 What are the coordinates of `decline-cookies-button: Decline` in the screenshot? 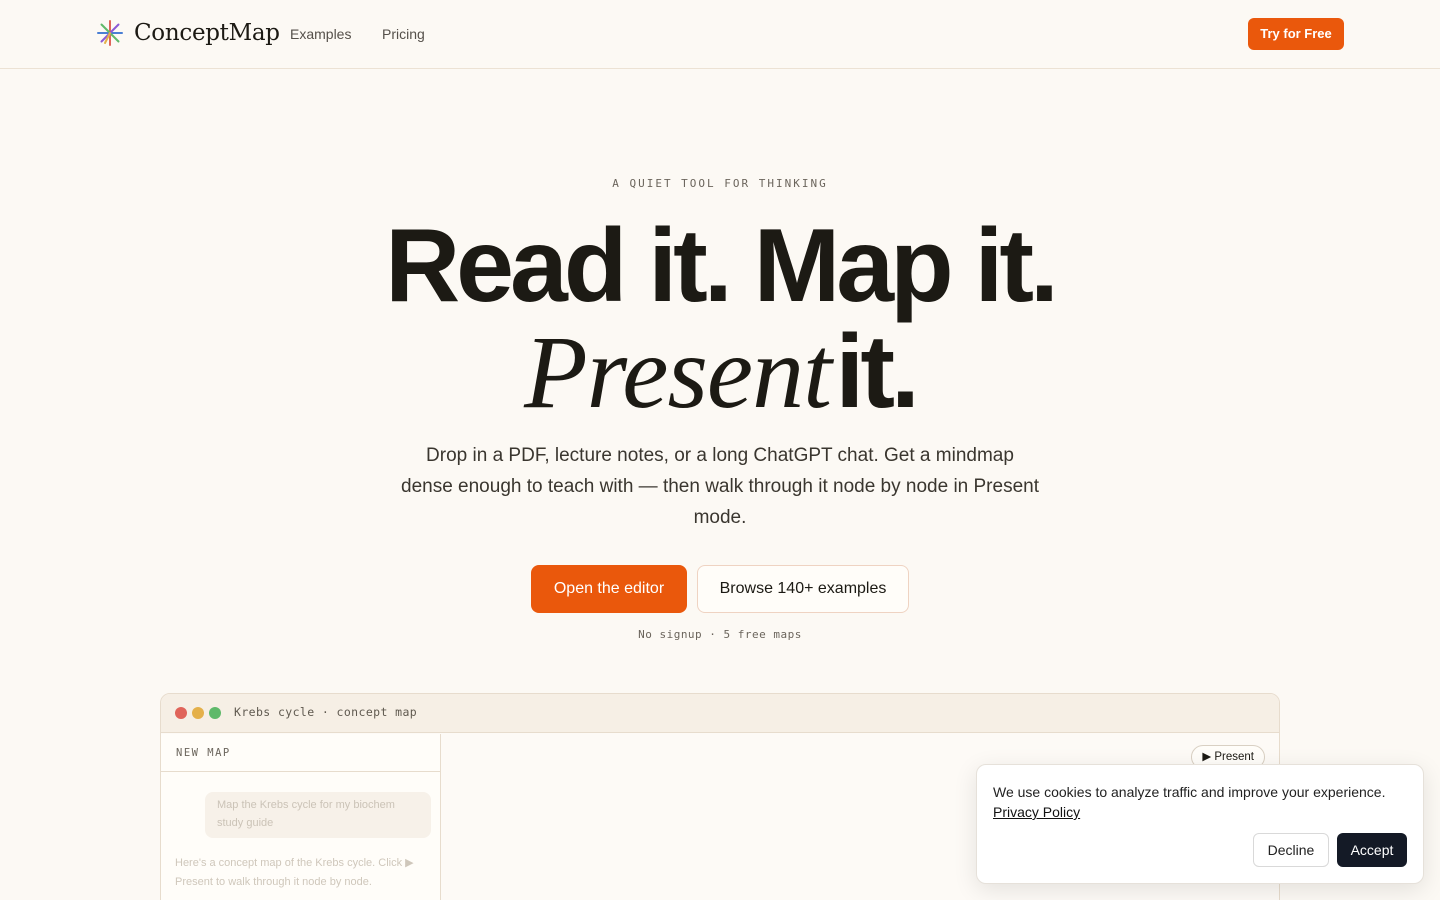 It's located at (1291, 850).